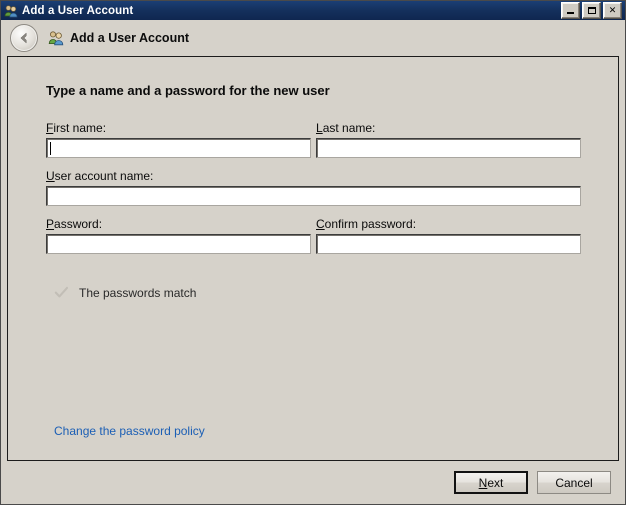 The height and width of the screenshot is (505, 626). I want to click on cancel-button: Cancel, so click(574, 482).